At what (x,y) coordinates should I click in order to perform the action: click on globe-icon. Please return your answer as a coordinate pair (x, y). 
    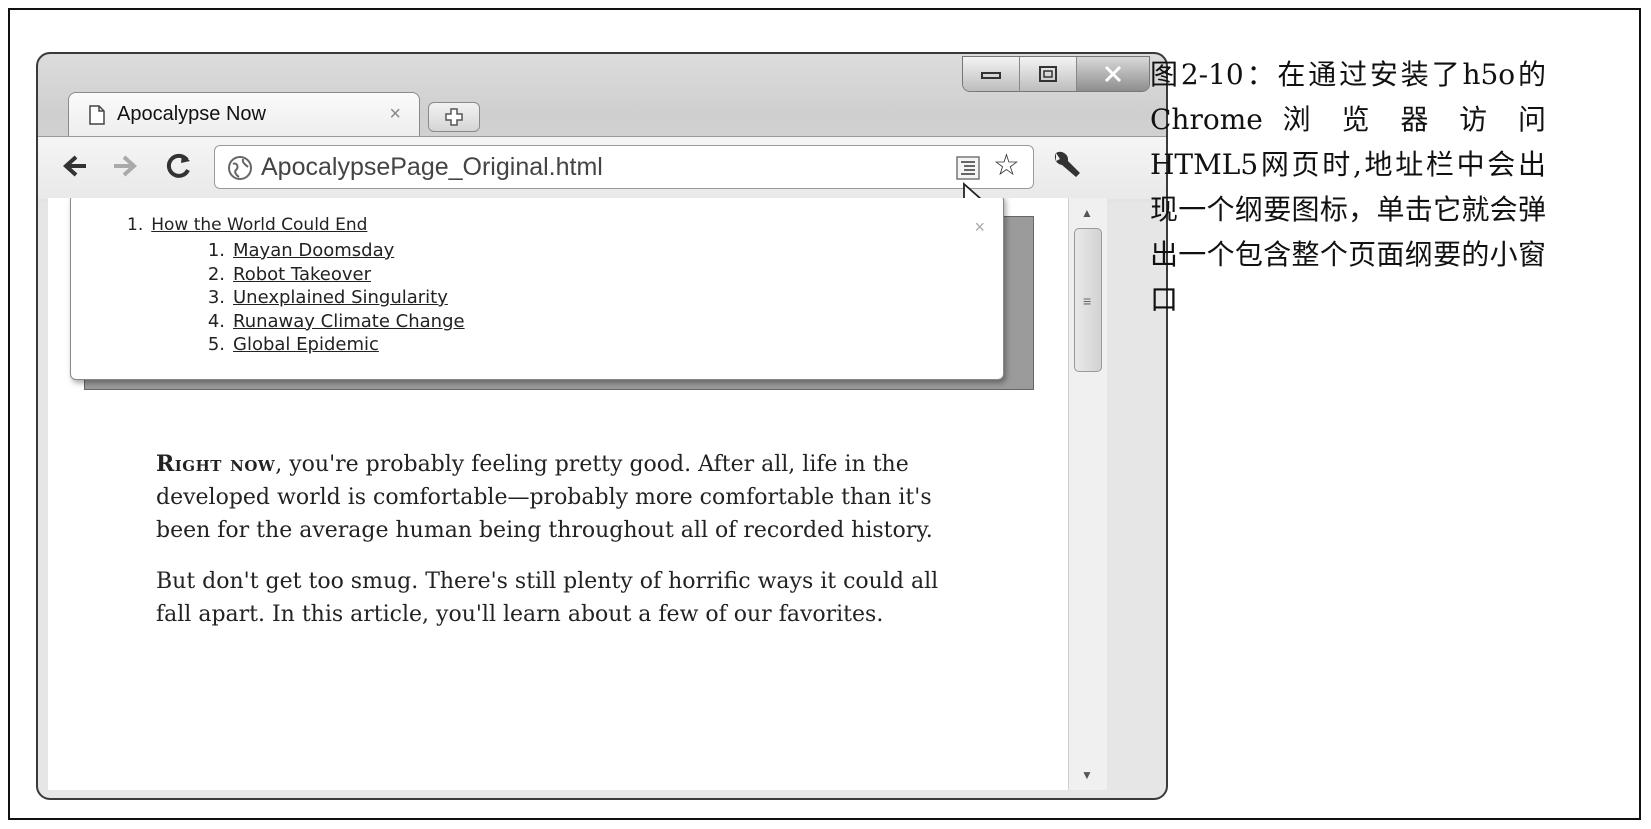
    Looking at the image, I should click on (240, 168).